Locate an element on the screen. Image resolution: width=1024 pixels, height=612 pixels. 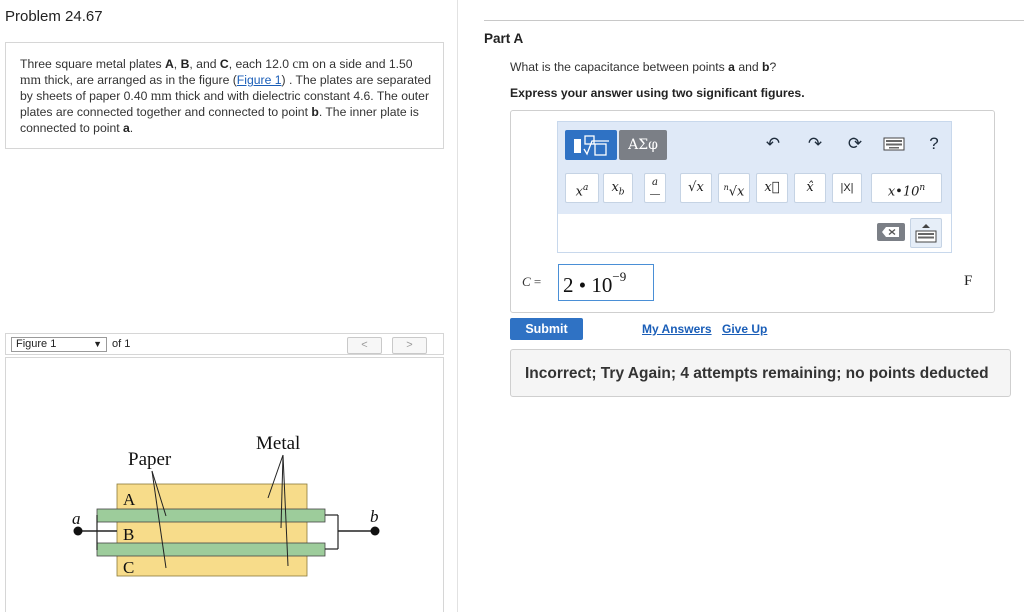
reset-icon: ⟳ is located at coordinates (855, 144).